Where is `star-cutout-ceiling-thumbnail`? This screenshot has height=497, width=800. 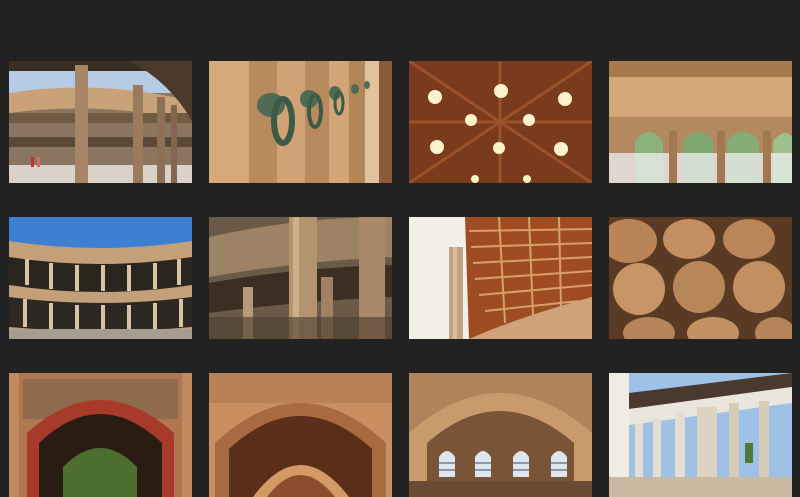
star-cutout-ceiling-thumbnail is located at coordinates (500, 122).